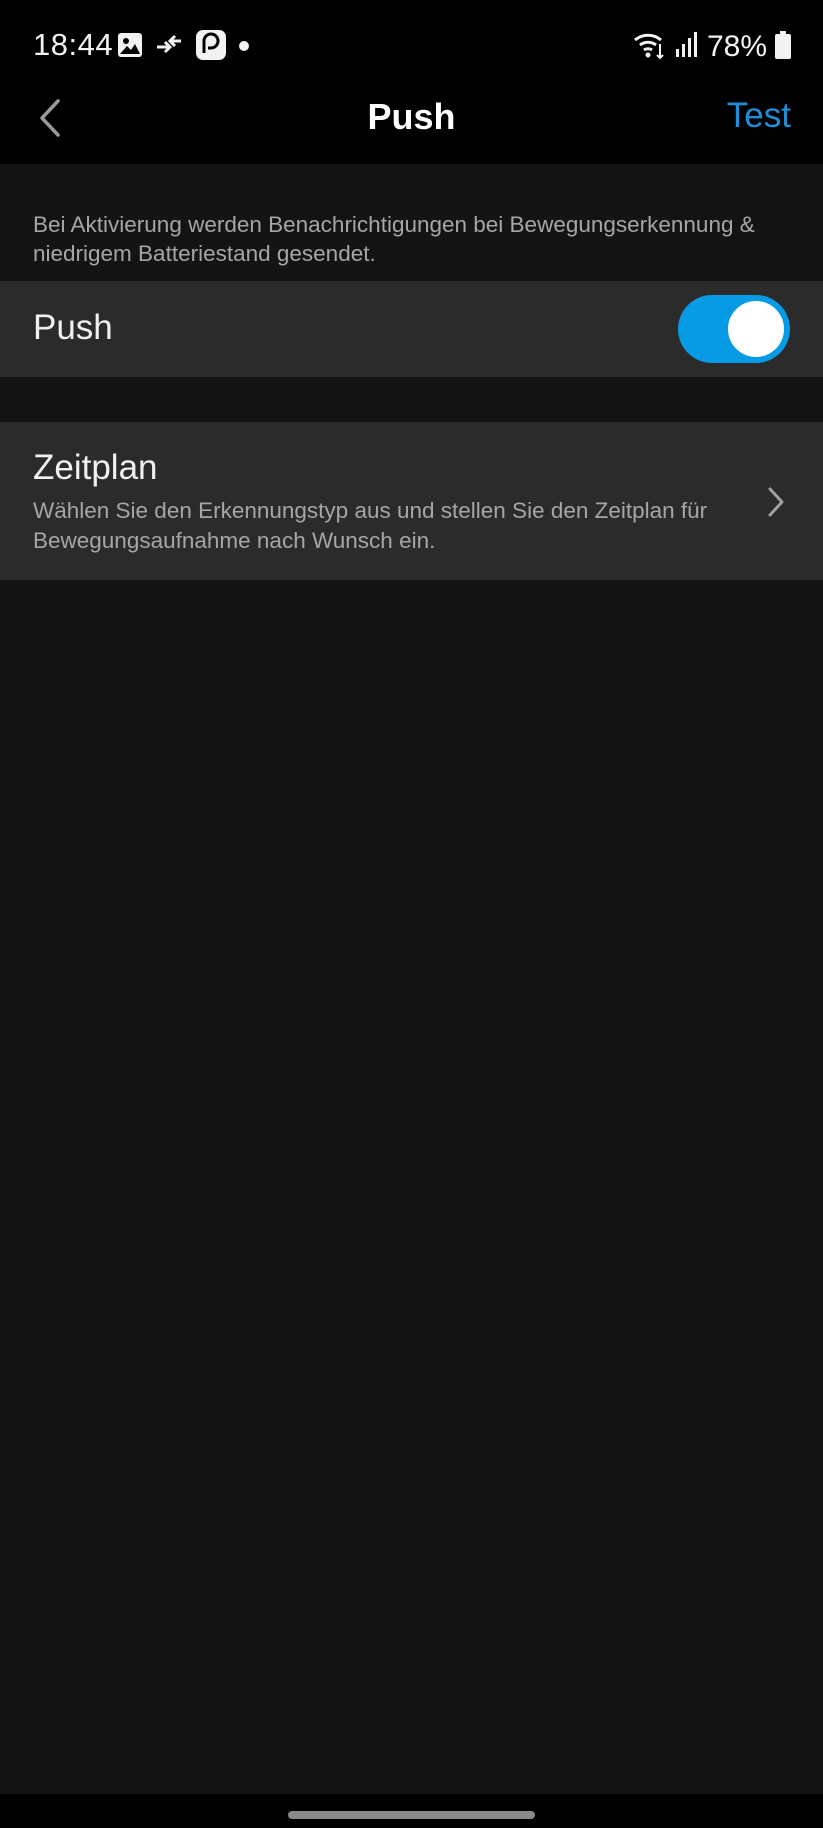  I want to click on toggle-knob, so click(756, 329).